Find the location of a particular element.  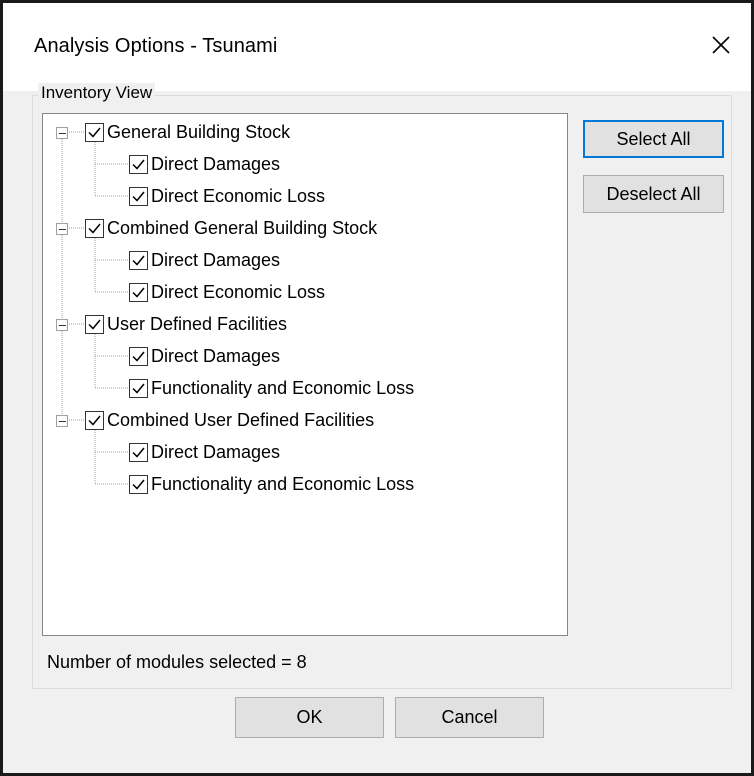

cancel-button: Cancel is located at coordinates (469, 717).